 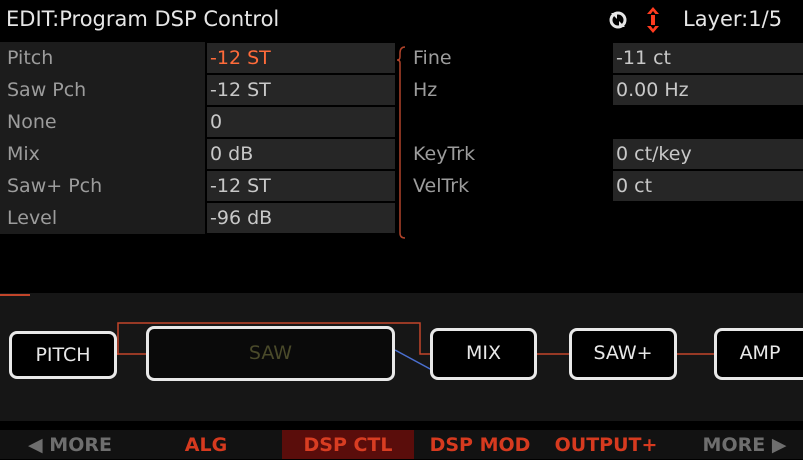 I want to click on param-value-pitch: -12 ST, so click(x=301, y=58).